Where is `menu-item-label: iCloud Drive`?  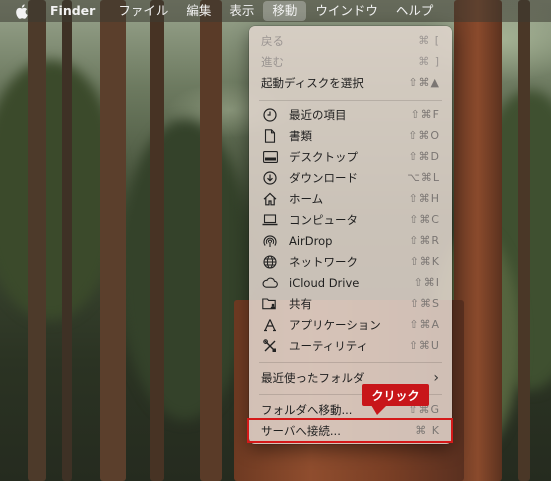 menu-item-label: iCloud Drive is located at coordinates (324, 282).